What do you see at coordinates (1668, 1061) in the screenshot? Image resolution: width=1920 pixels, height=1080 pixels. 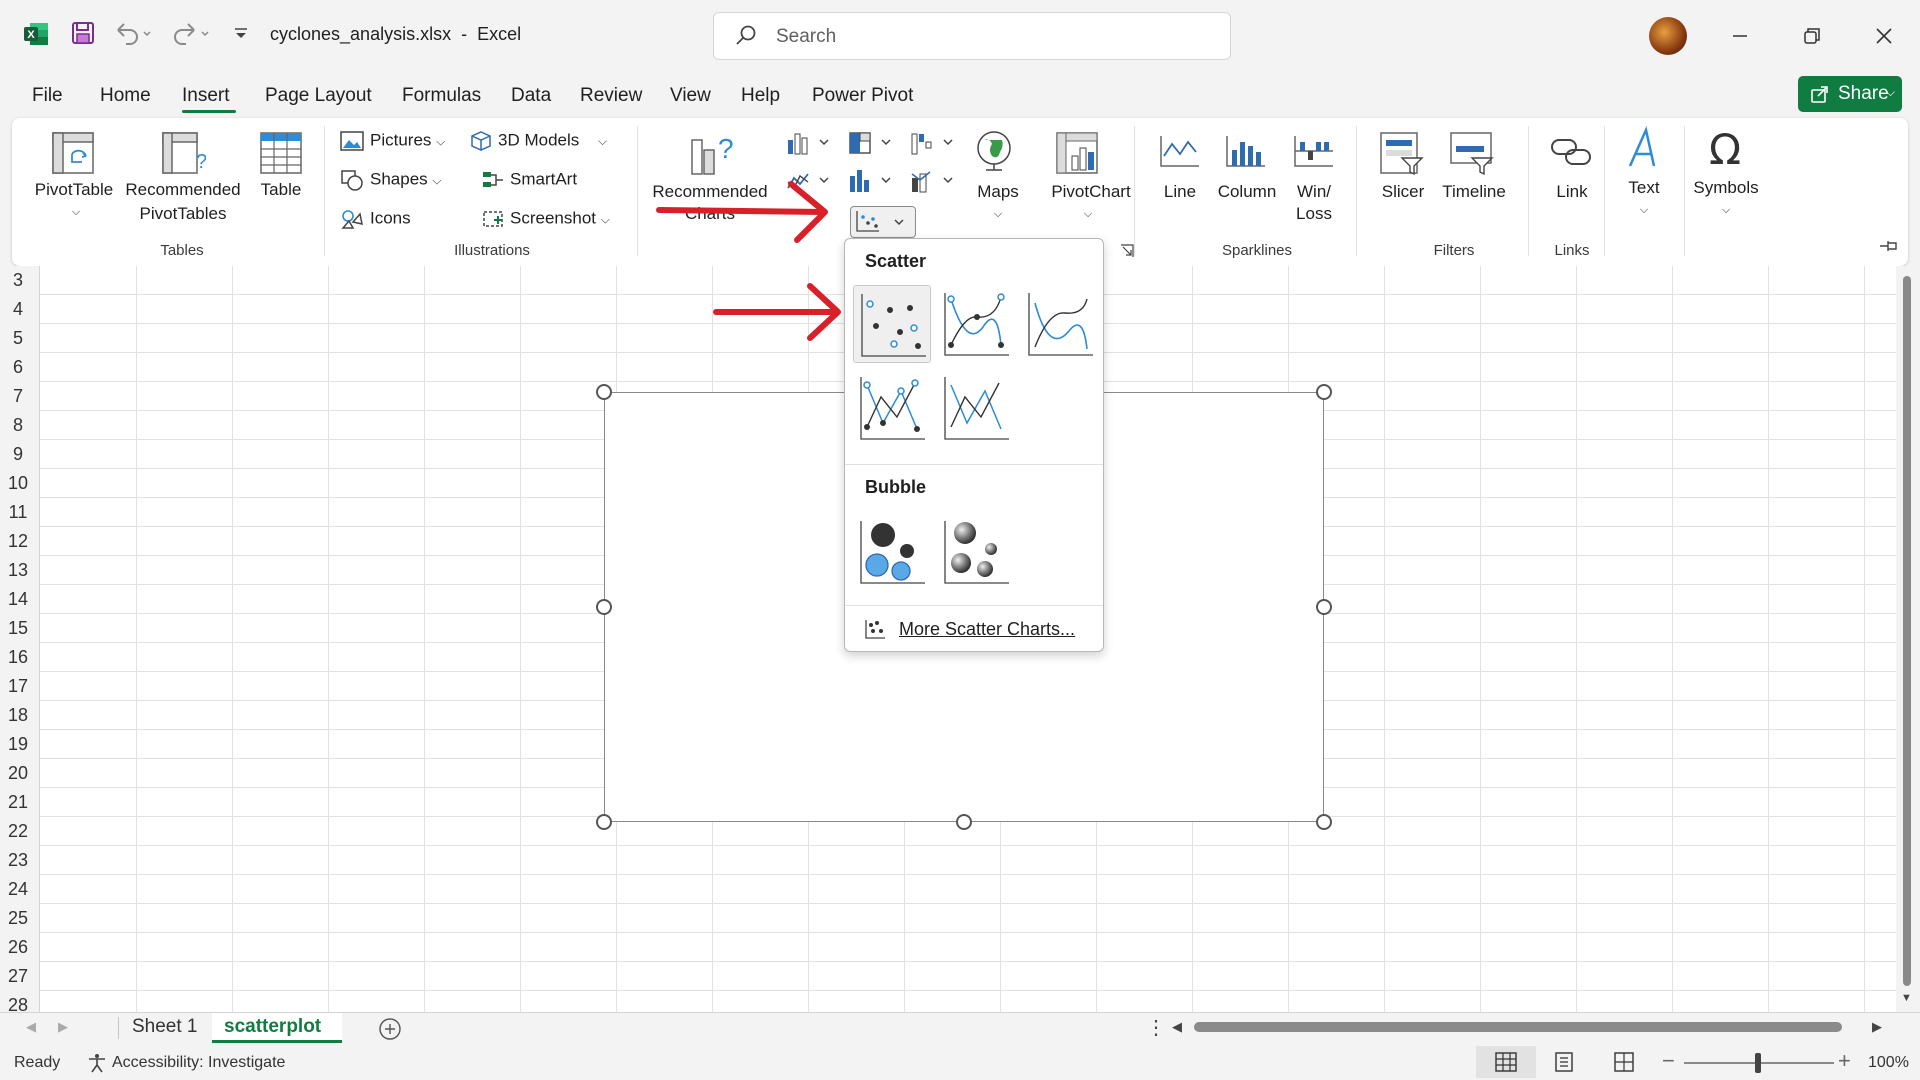 I see `zoom-out-icon: −` at bounding box center [1668, 1061].